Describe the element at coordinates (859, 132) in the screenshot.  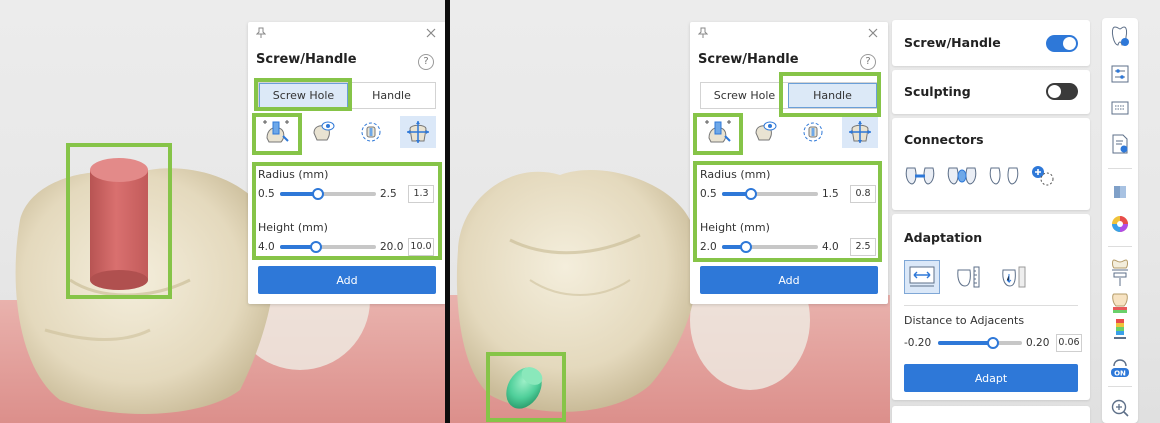
I see `move-handle-icon` at that location.